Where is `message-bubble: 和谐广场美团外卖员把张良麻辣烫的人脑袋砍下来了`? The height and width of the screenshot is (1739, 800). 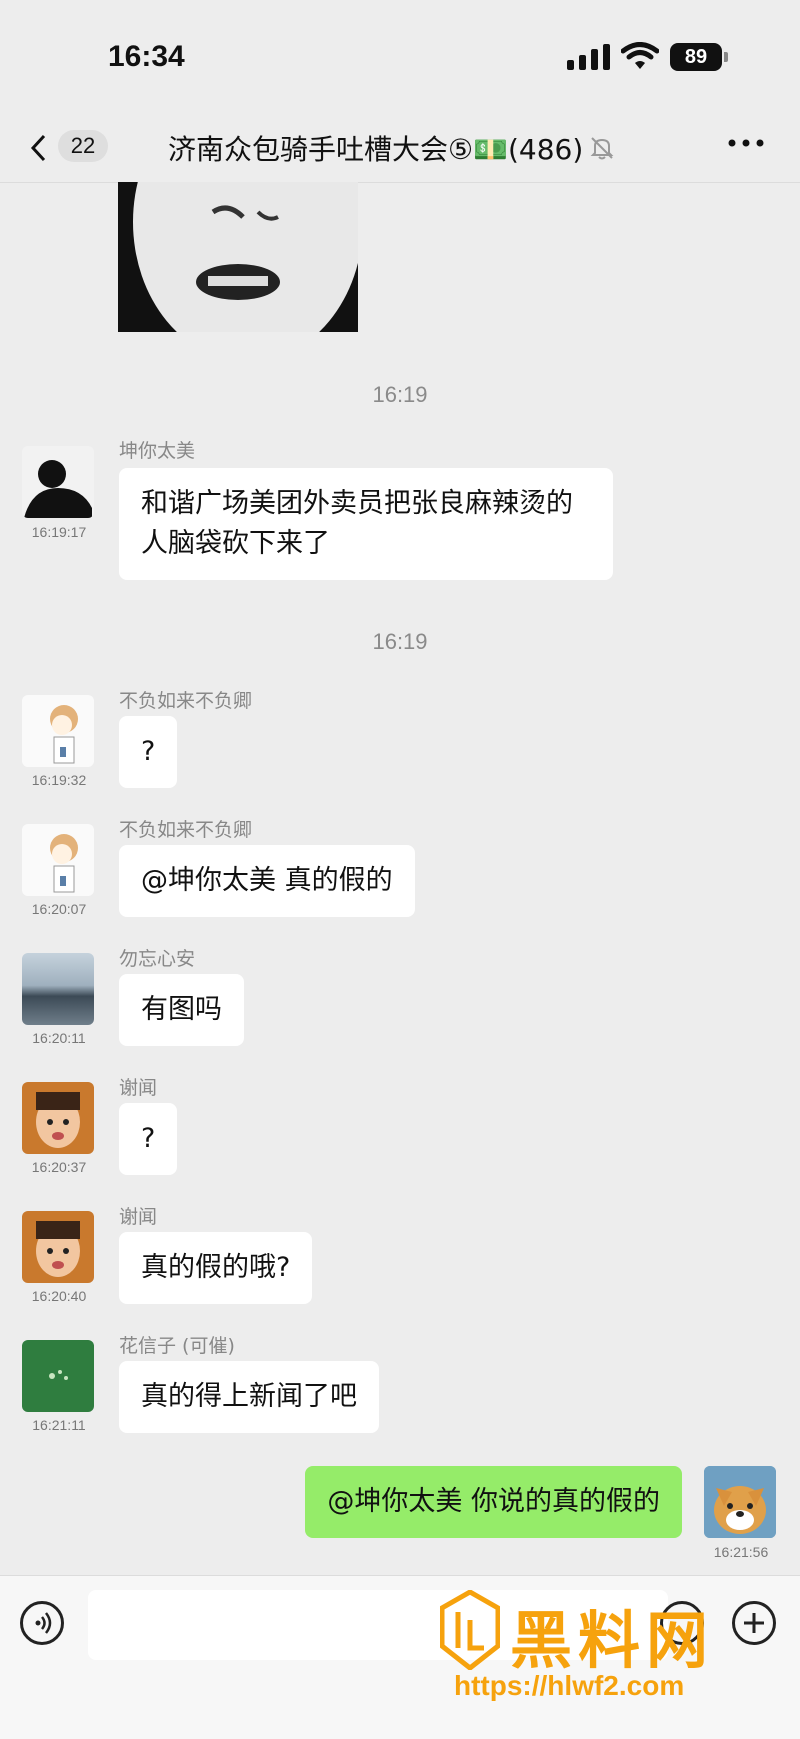
message-bubble: 和谐广场美团外卖员把张良麻辣烫的人脑袋砍下来了 is located at coordinates (366, 524).